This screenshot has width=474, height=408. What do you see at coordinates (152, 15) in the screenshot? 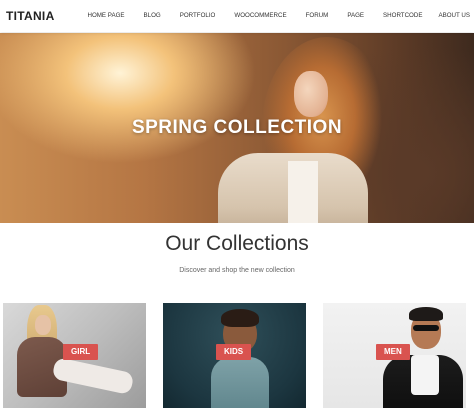
I see `nav-blog: BLOG` at bounding box center [152, 15].